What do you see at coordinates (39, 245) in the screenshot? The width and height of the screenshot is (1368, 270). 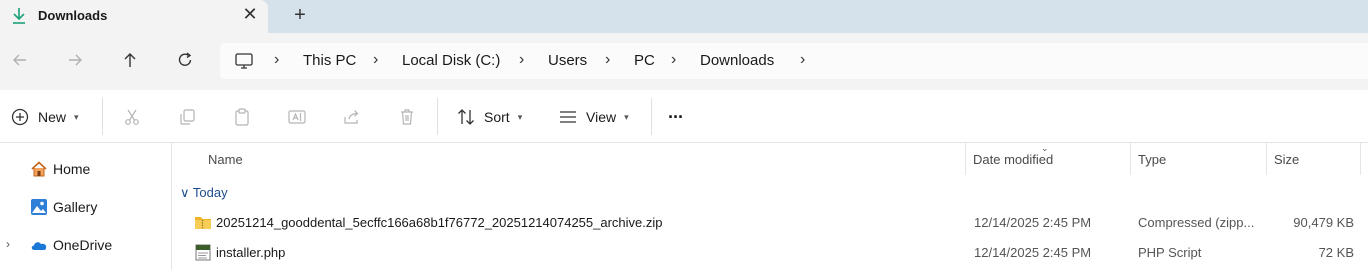 I see `onedrive-cloud-icon` at bounding box center [39, 245].